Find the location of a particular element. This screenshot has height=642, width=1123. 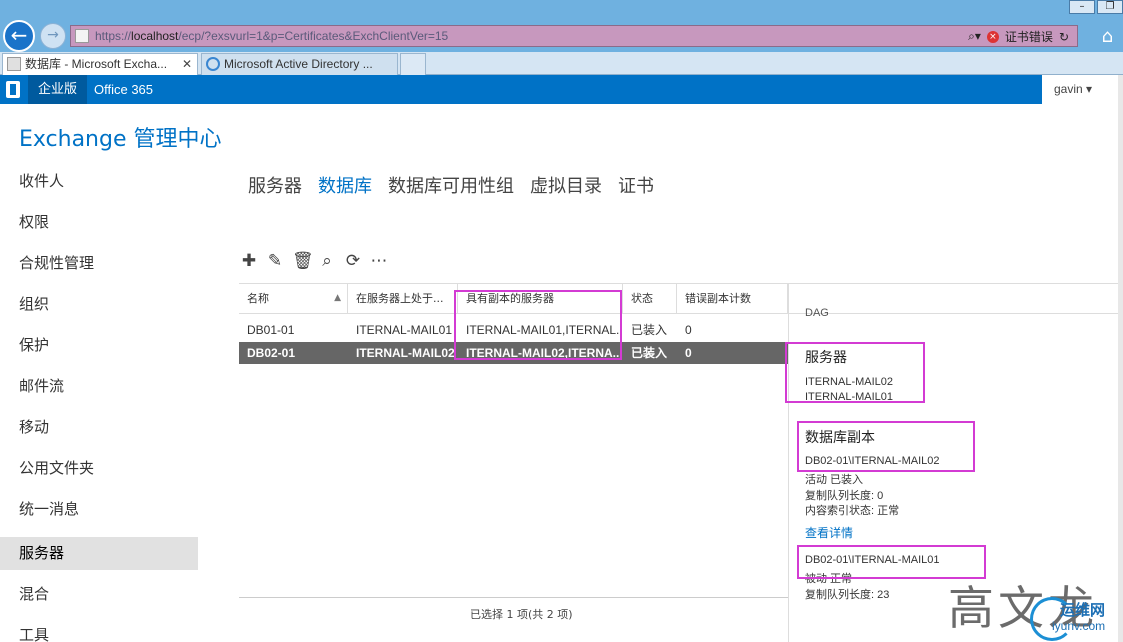

search-icon: ⌕ is located at coordinates (327, 261).